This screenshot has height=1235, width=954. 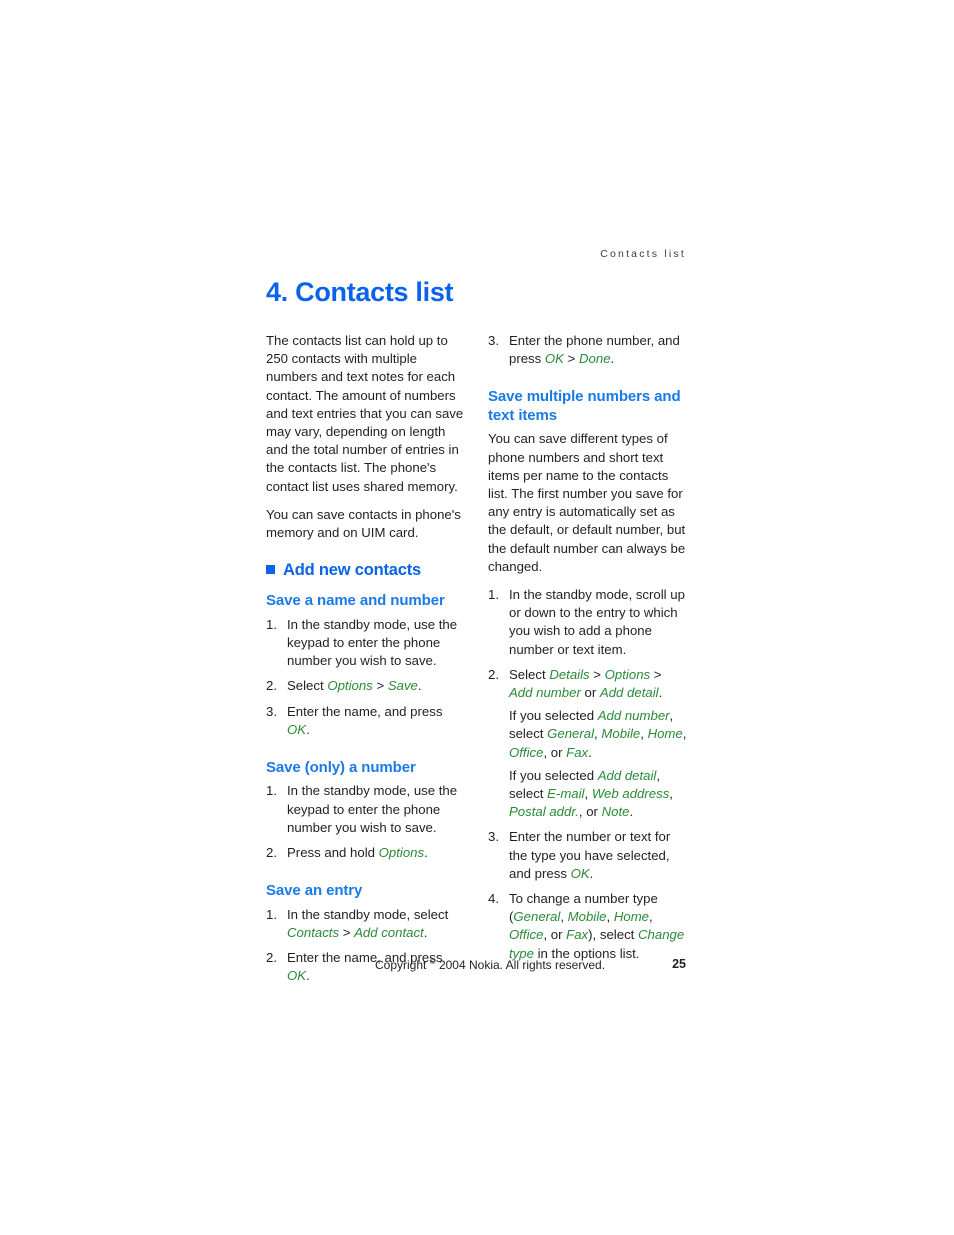 What do you see at coordinates (643, 254) in the screenshot?
I see `running-header: Contacts list` at bounding box center [643, 254].